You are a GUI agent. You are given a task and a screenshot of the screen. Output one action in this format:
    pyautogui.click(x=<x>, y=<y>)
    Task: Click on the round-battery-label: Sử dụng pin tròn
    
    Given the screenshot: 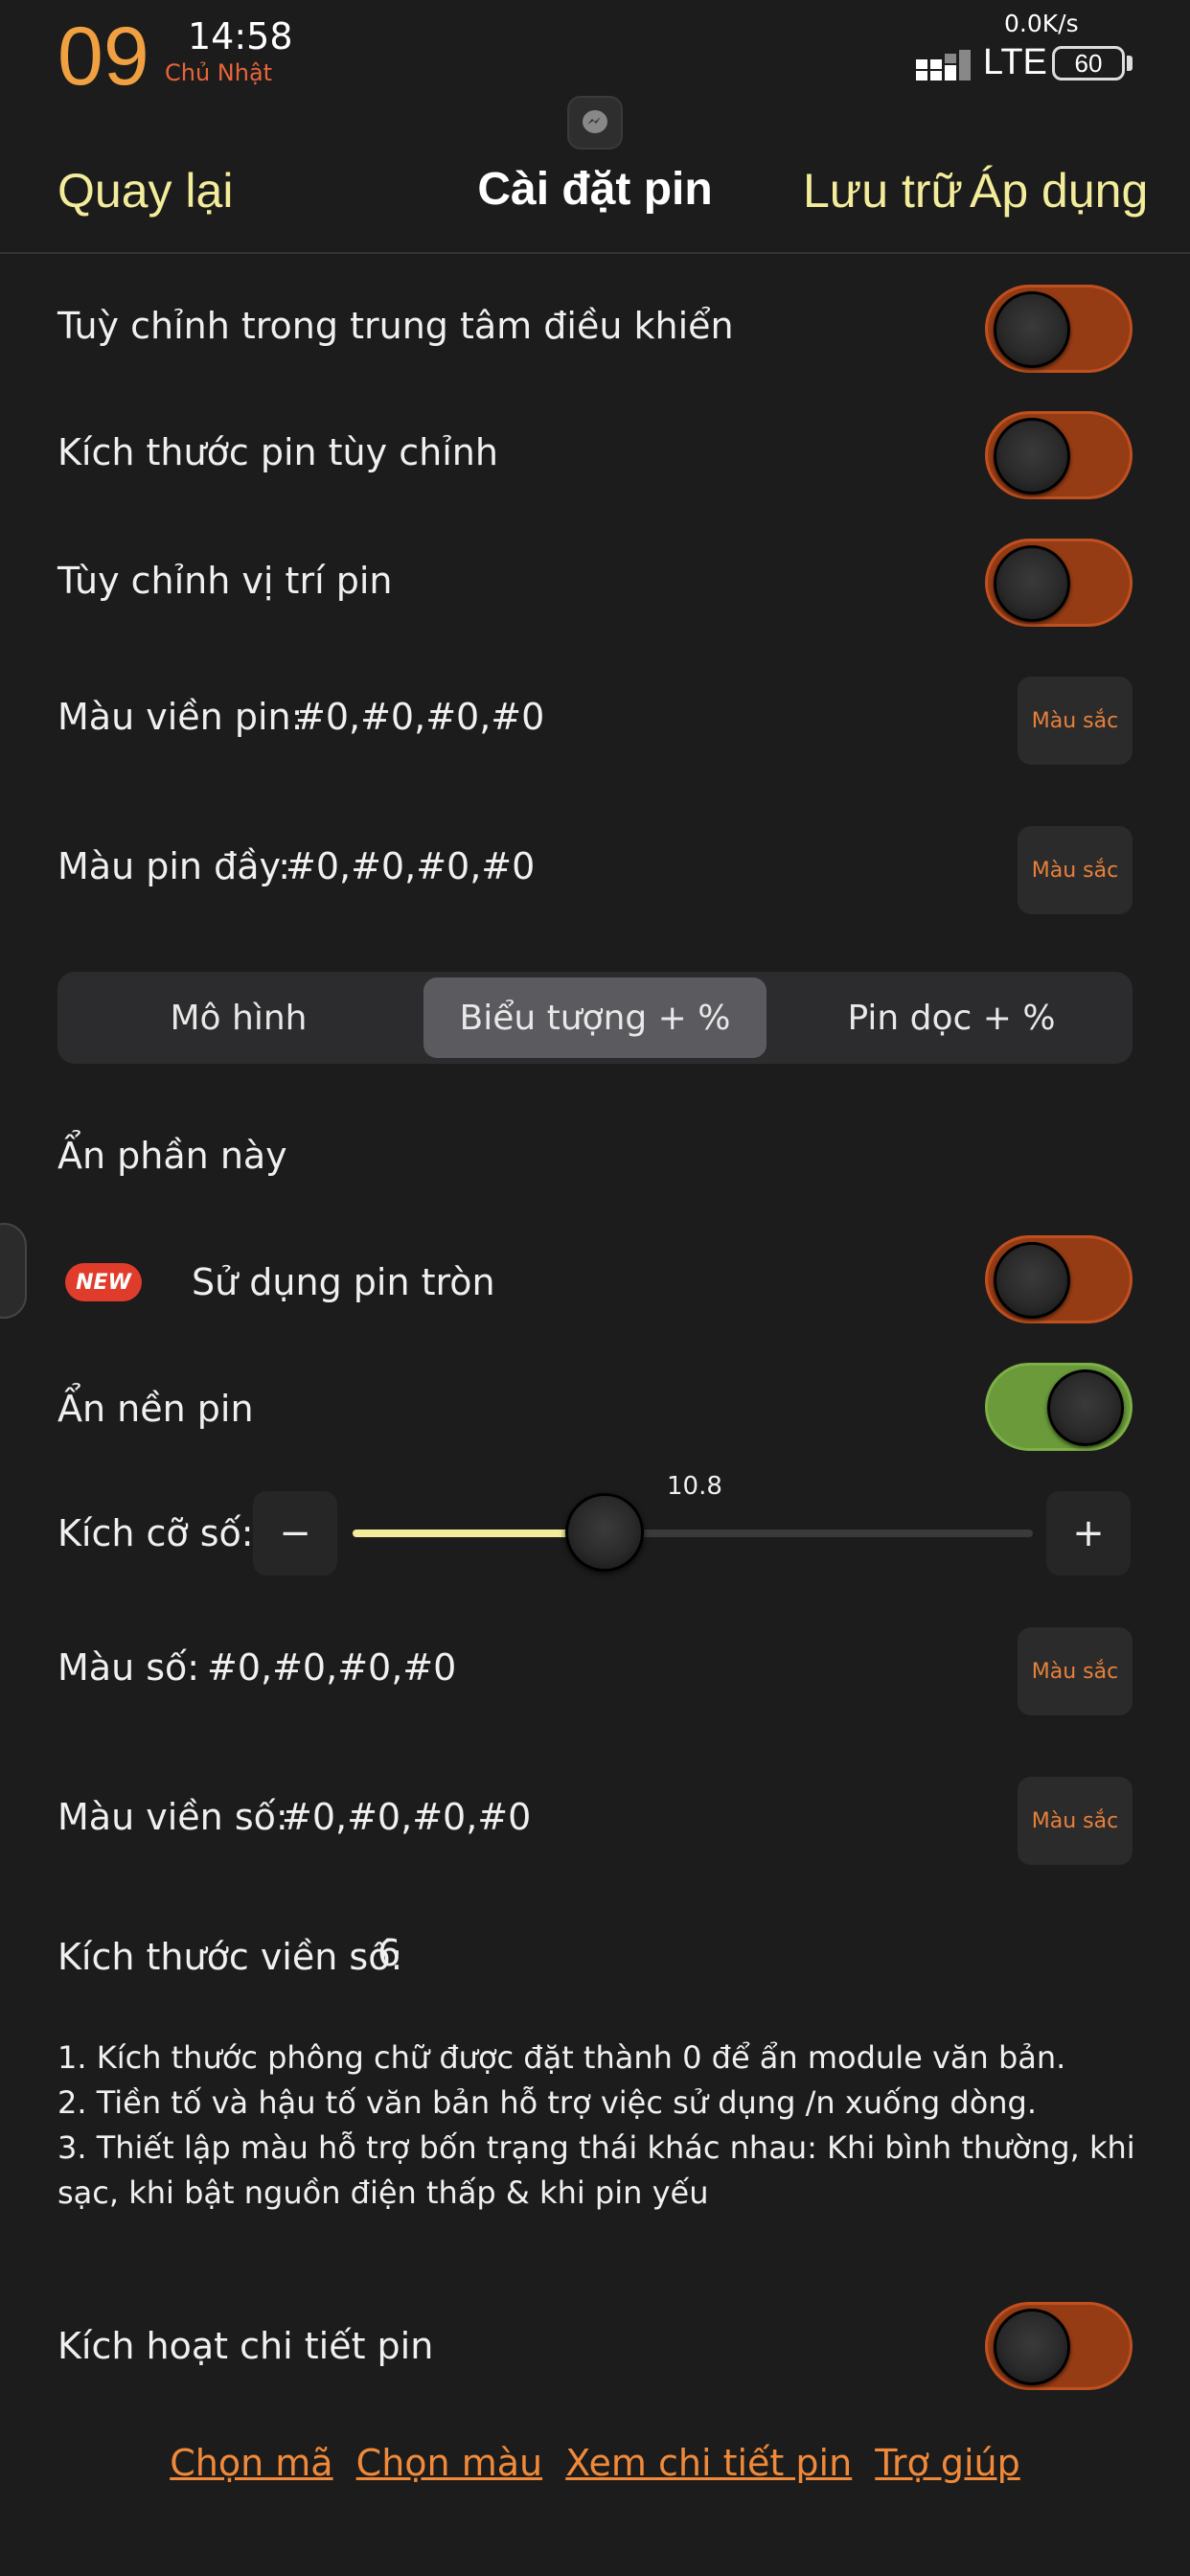 What is the action you would take?
    pyautogui.click(x=343, y=1282)
    